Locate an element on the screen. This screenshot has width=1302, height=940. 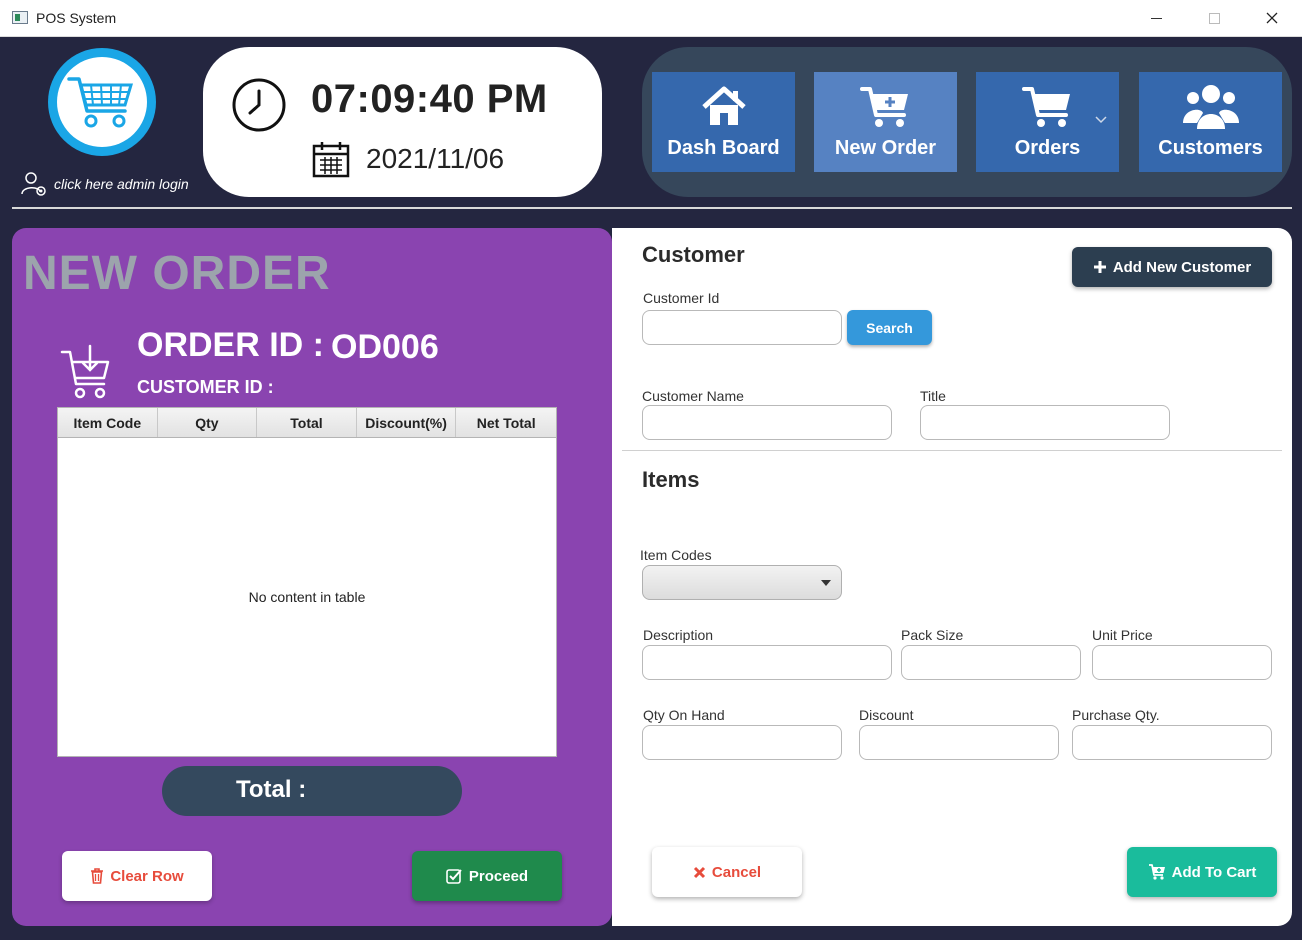
item-codes-select is located at coordinates (742, 582).